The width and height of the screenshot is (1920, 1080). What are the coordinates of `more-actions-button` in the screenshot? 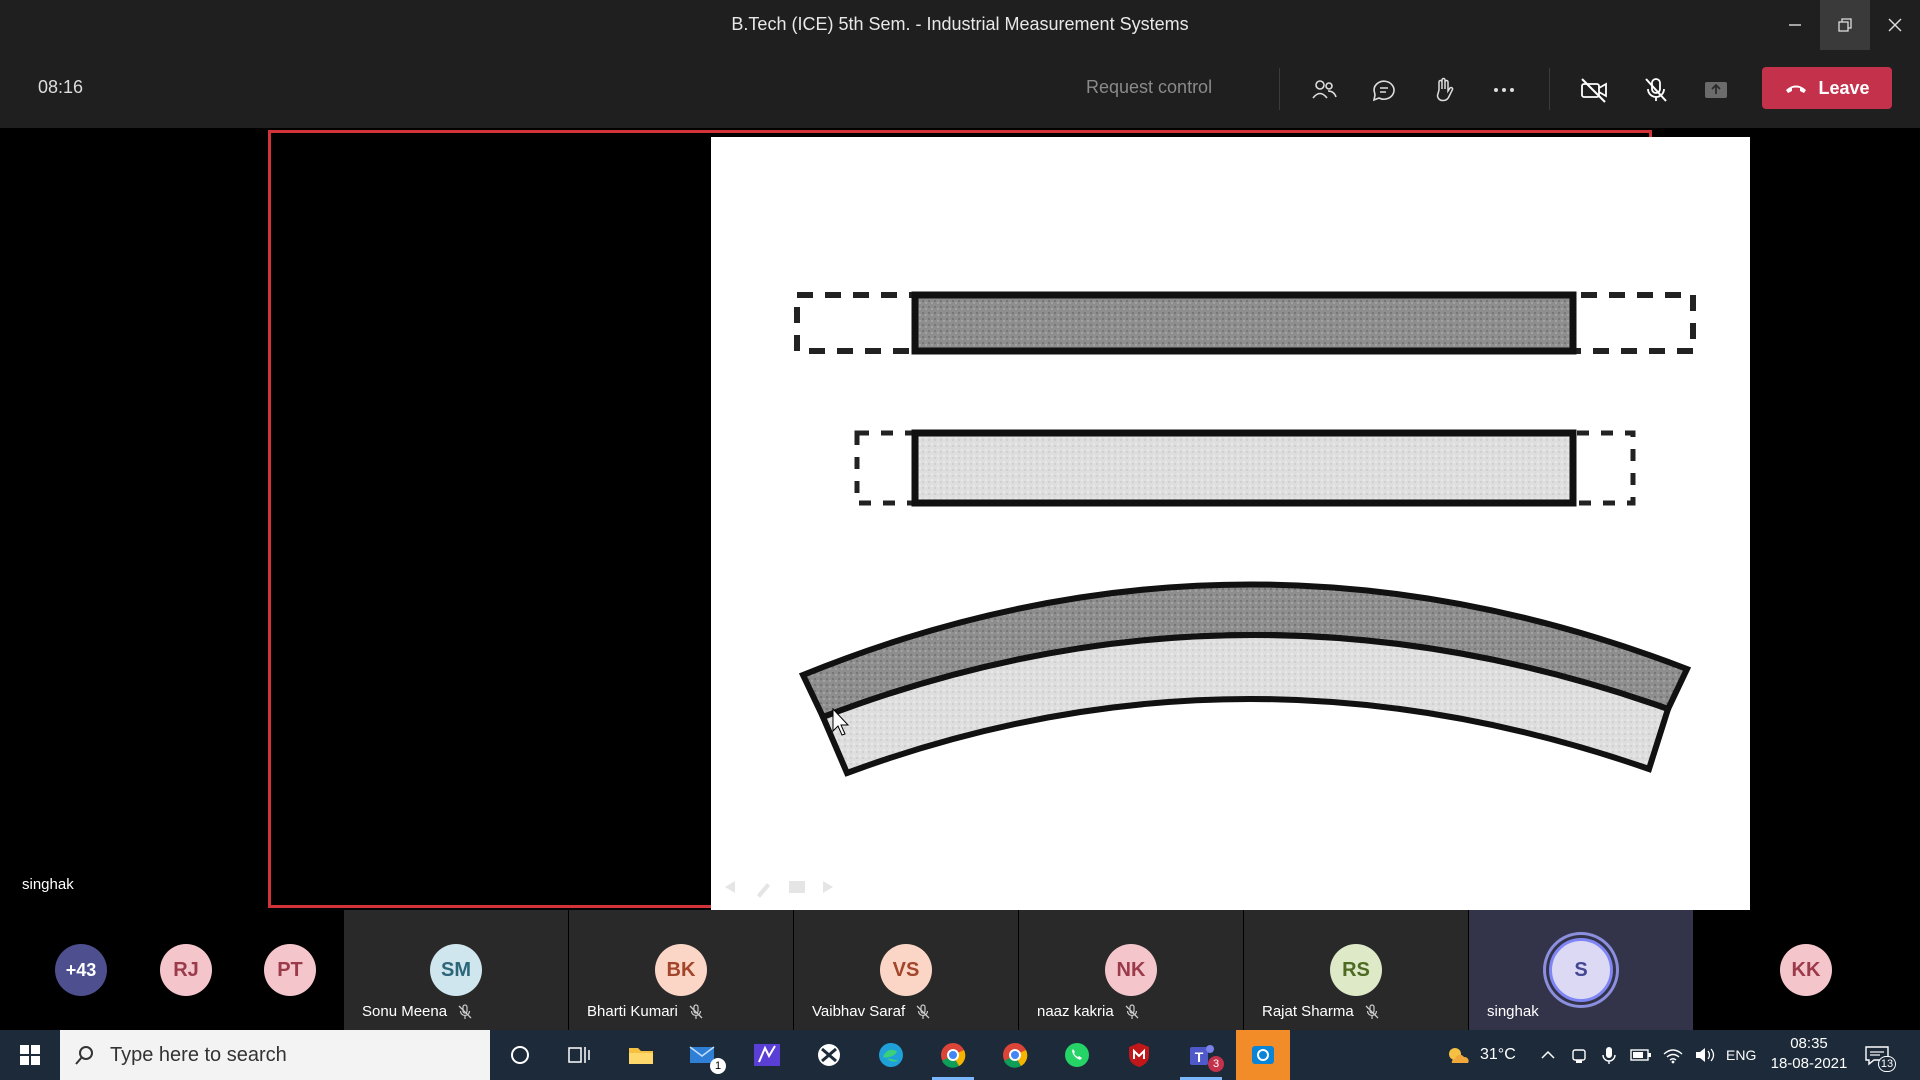 It's located at (1504, 90).